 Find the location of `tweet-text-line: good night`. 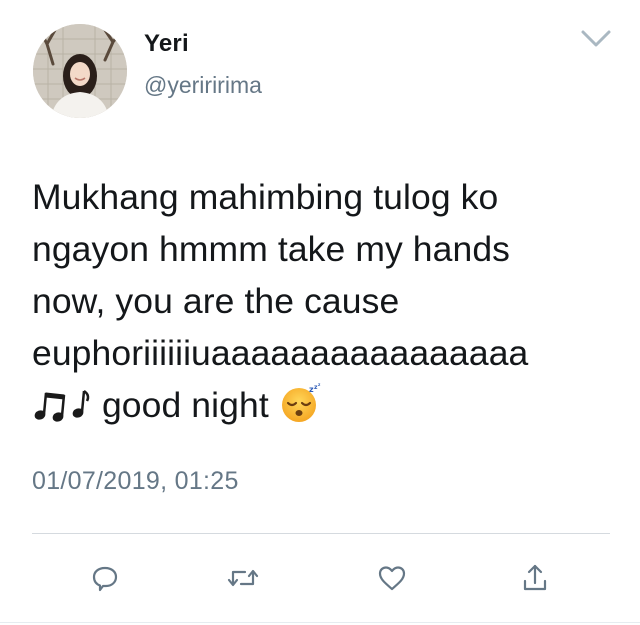

tweet-text-line: good night is located at coordinates (185, 405).